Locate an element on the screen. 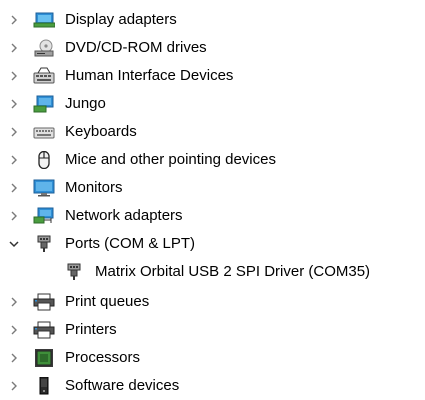 This screenshot has width=425, height=400. tree-item-display-adapters: Display adapters is located at coordinates (115, 20).